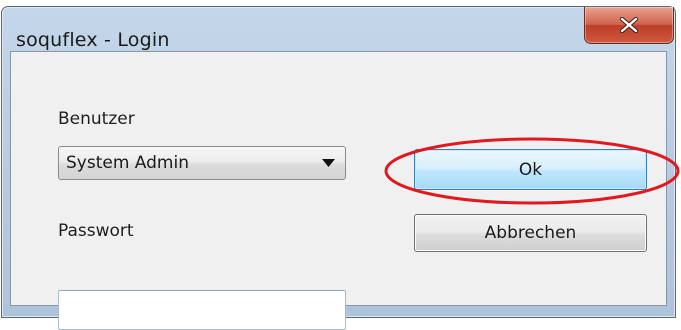 The image size is (681, 330). What do you see at coordinates (202, 310) in the screenshot?
I see `password-field` at bounding box center [202, 310].